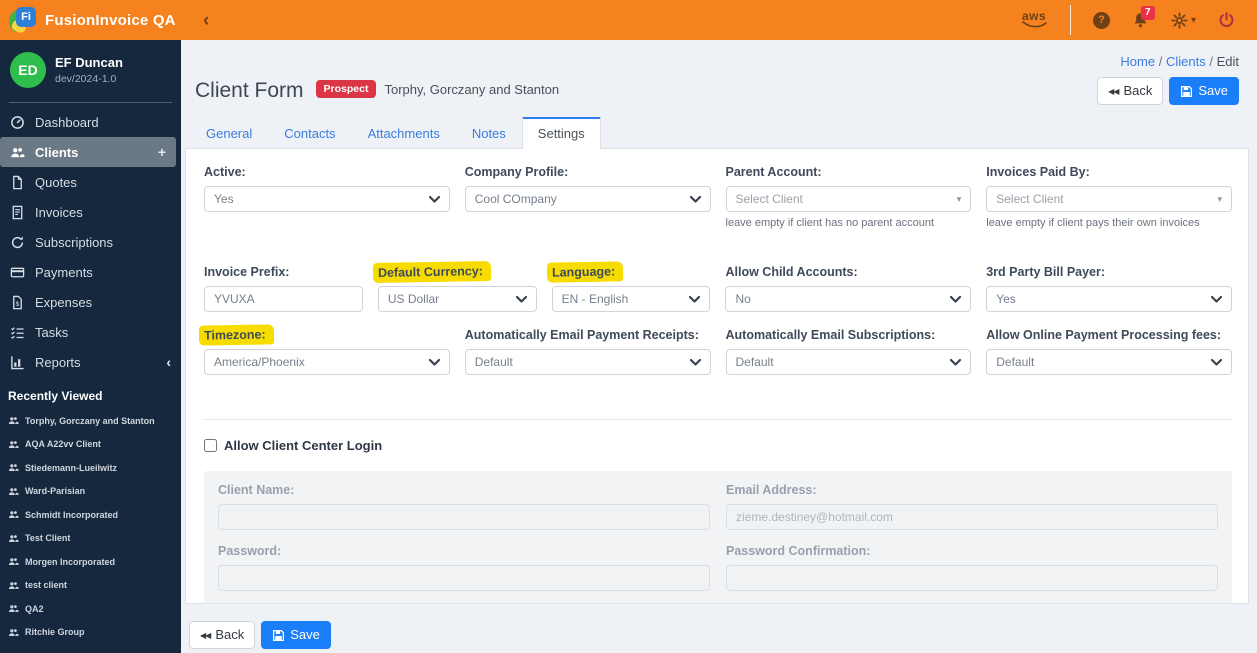 This screenshot has height=653, width=1257. Describe the element at coordinates (90, 586) in the screenshot. I see `recent-item: test client` at that location.